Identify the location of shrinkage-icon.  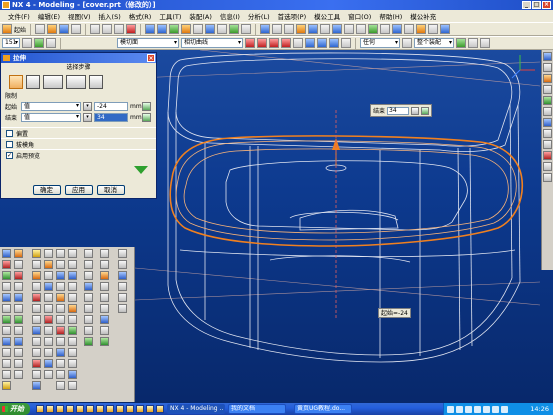
(72, 264).